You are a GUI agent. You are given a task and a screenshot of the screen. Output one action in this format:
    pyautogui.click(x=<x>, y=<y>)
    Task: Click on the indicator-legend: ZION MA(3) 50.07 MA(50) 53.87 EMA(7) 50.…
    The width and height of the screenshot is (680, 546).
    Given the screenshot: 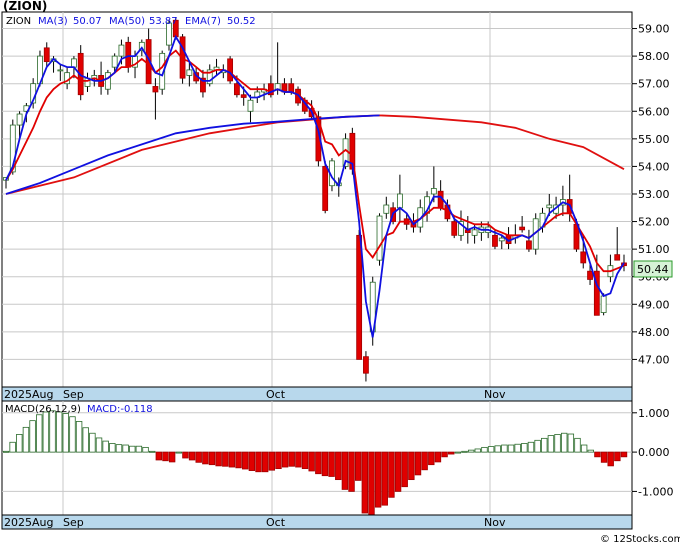 What is the action you would take?
    pyautogui.click(x=131, y=21)
    